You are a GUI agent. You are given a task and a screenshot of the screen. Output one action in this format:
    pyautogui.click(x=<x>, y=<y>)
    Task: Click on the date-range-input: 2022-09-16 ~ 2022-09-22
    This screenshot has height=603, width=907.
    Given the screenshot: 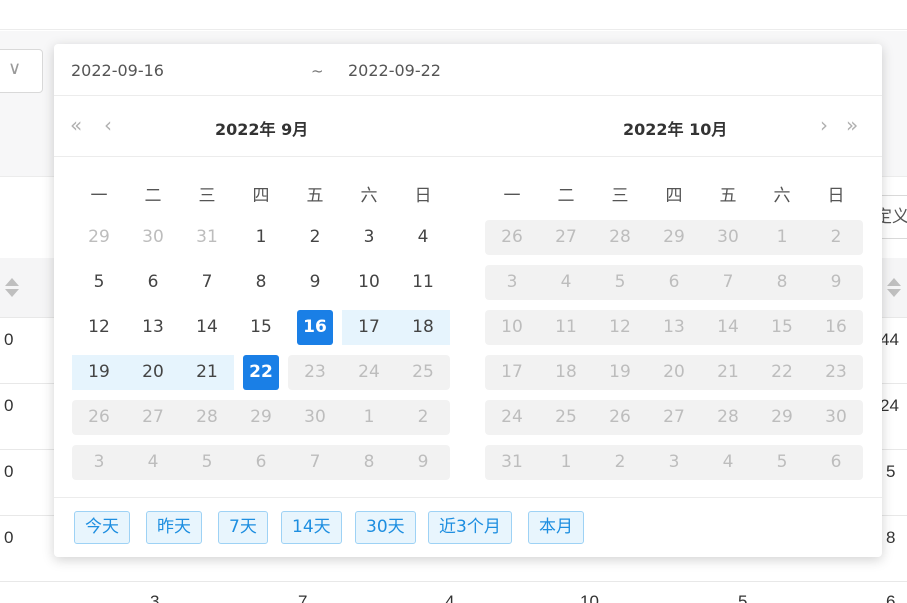 What is the action you would take?
    pyautogui.click(x=468, y=70)
    